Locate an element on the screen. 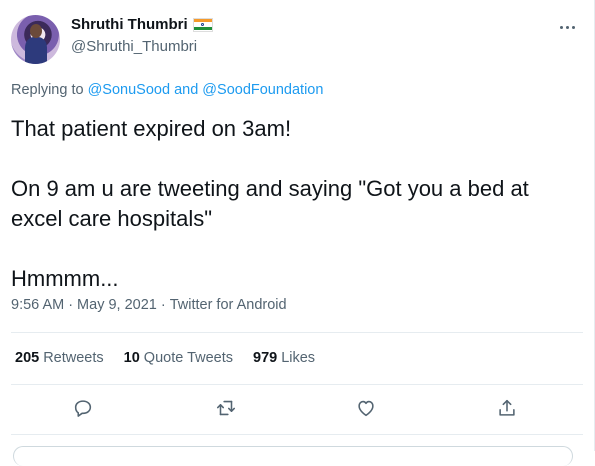 This screenshot has height=466, width=595. quote-tweets-count: 10 is located at coordinates (131, 358).